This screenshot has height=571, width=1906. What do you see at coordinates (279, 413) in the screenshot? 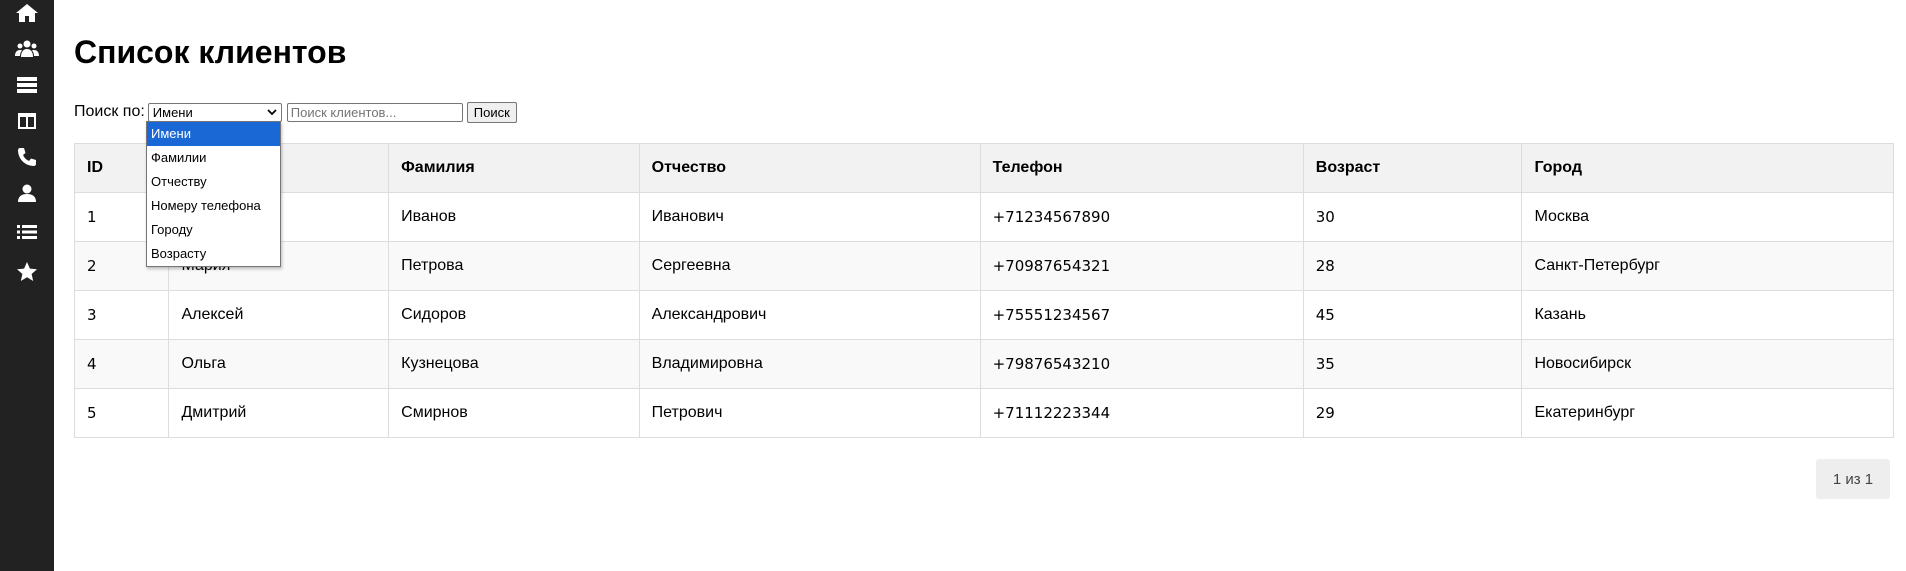
I see `cell-first-name: Дмитрий` at bounding box center [279, 413].